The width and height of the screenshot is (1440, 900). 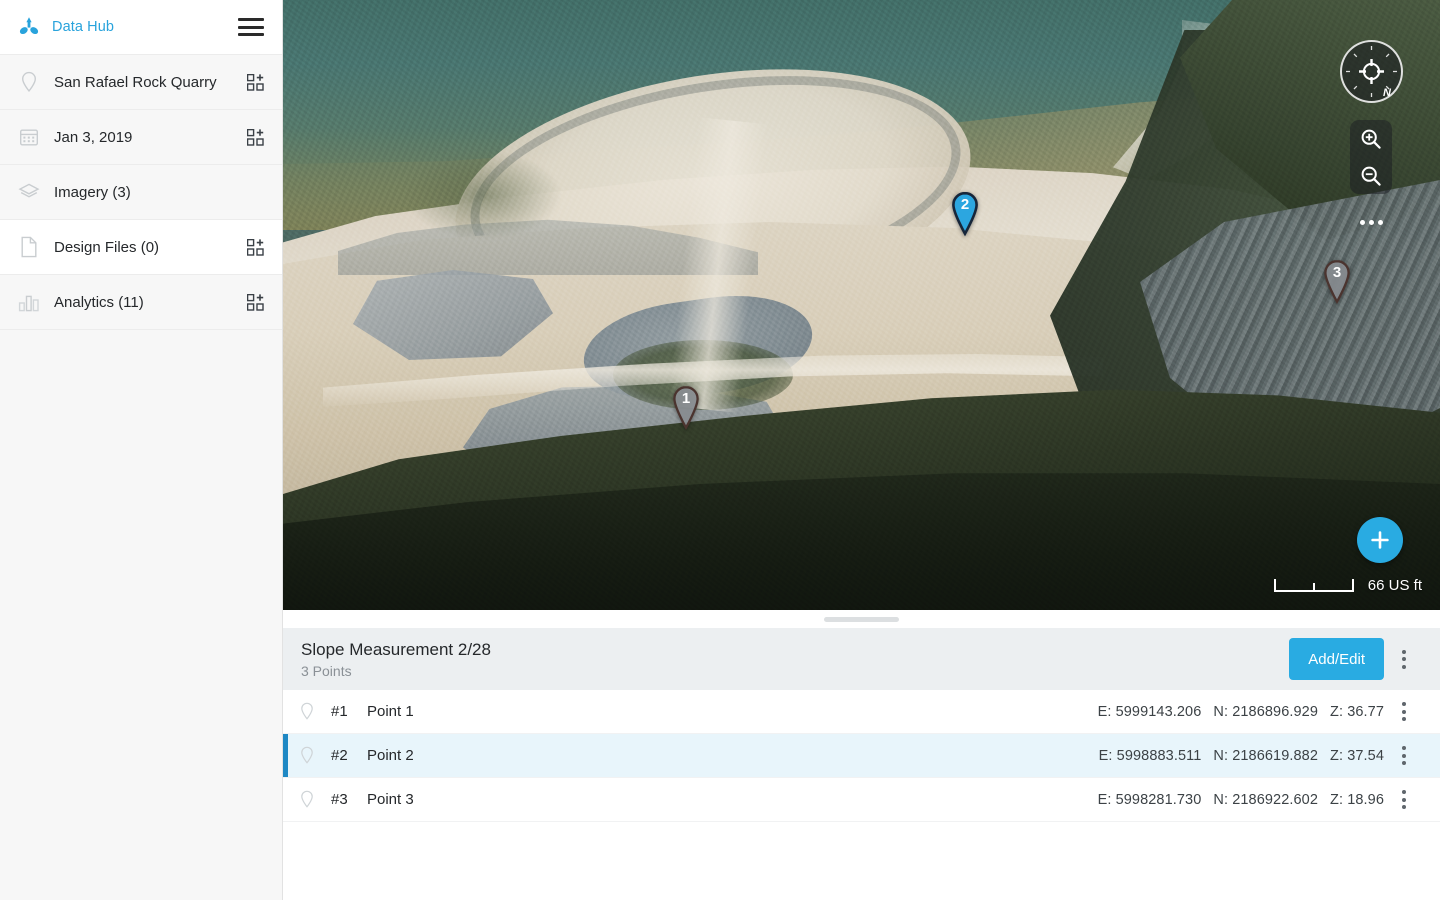 What do you see at coordinates (29, 192) in the screenshot?
I see `layers-icon` at bounding box center [29, 192].